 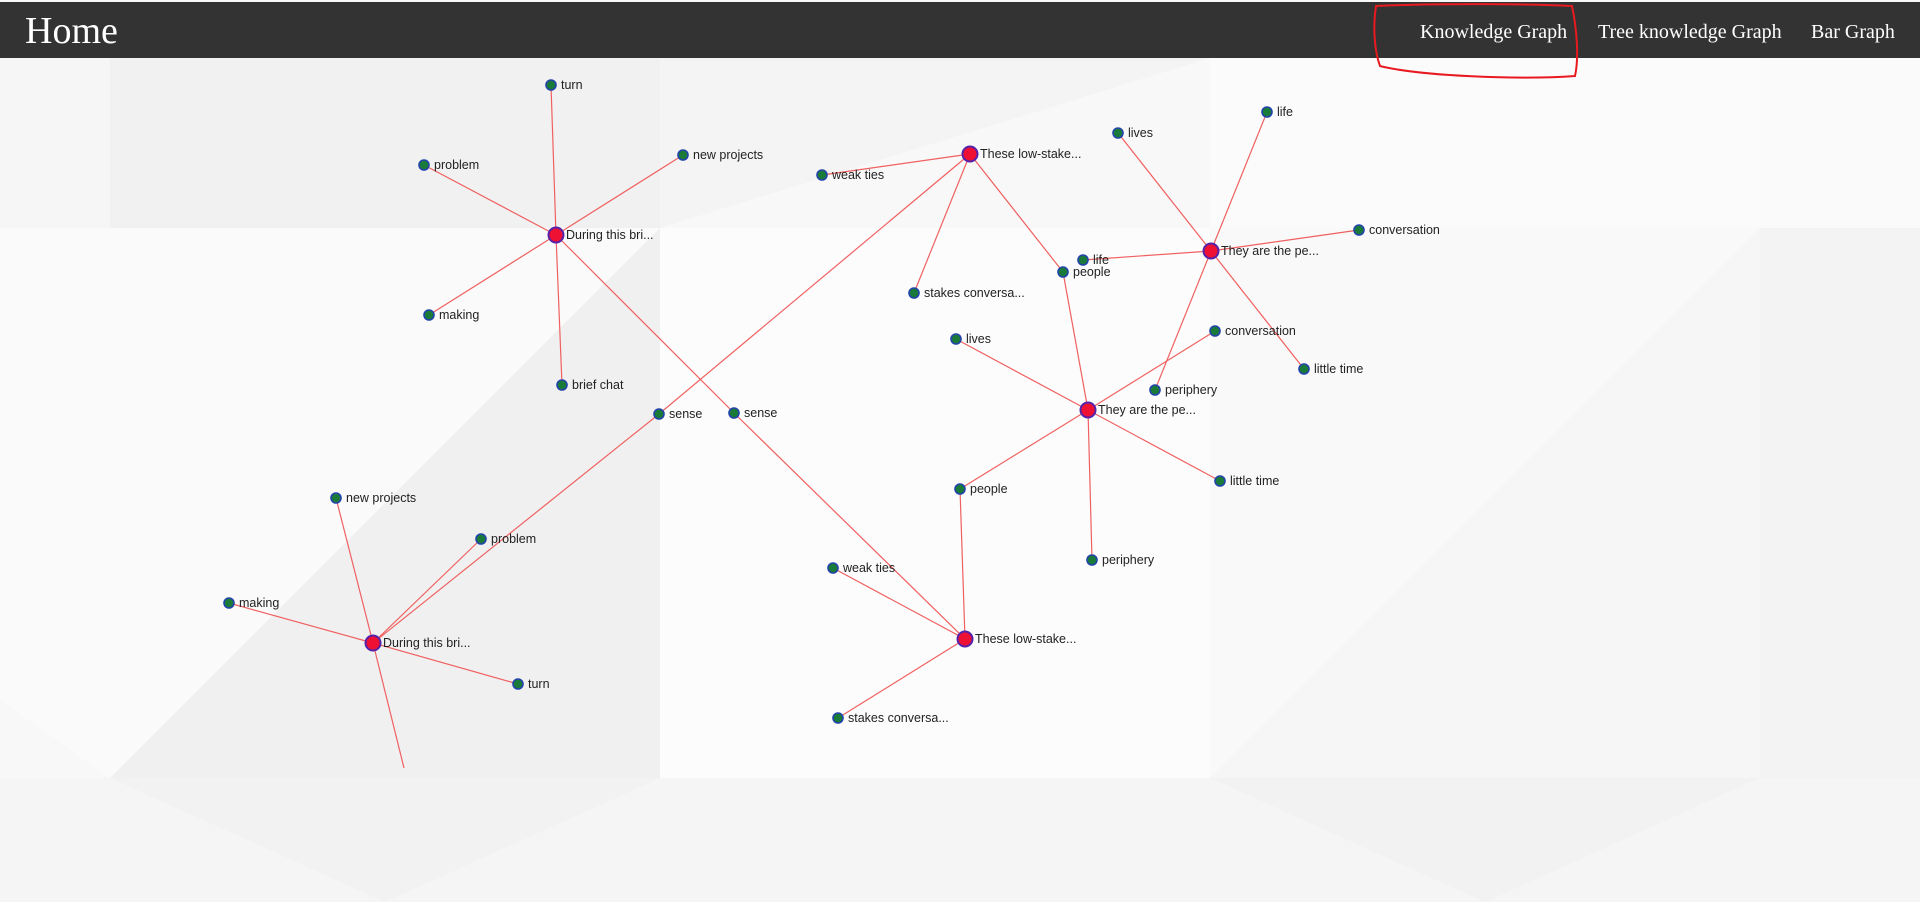 What do you see at coordinates (685, 414) in the screenshot?
I see `node-label: sense` at bounding box center [685, 414].